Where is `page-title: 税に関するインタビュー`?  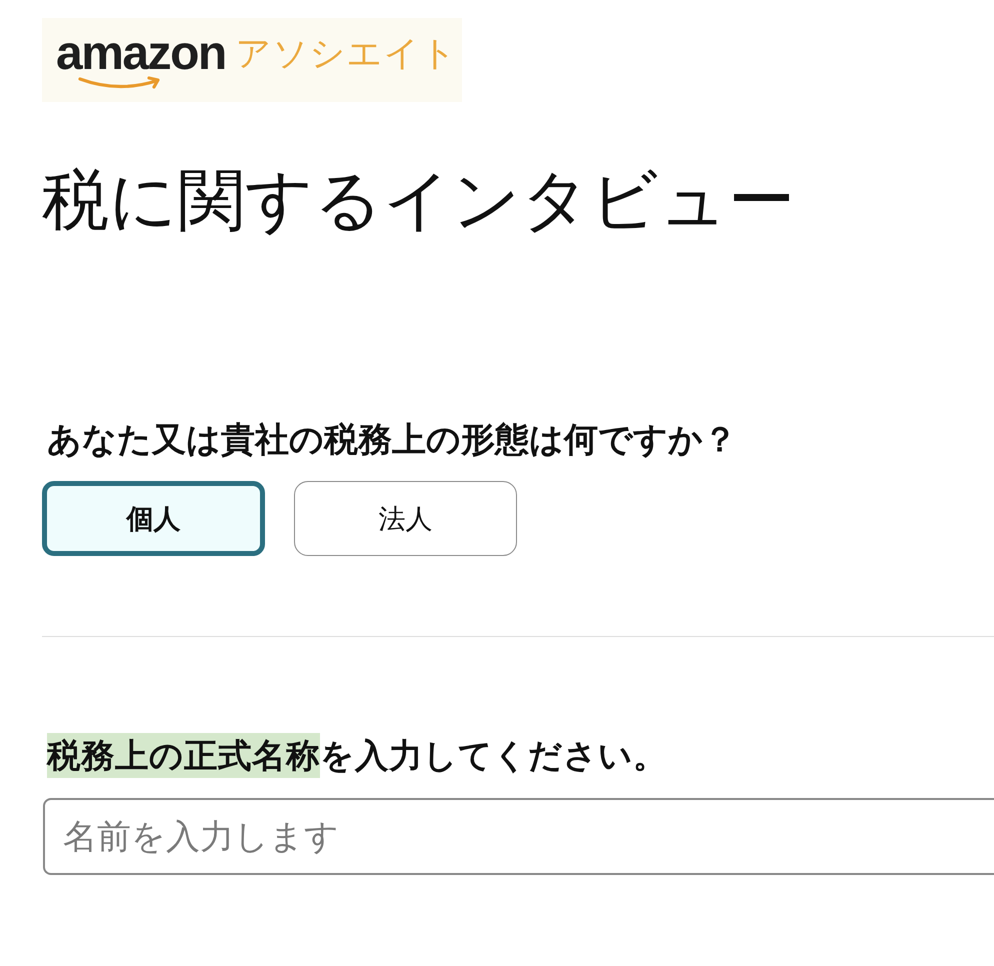 page-title: 税に関するインタビュー is located at coordinates (418, 200).